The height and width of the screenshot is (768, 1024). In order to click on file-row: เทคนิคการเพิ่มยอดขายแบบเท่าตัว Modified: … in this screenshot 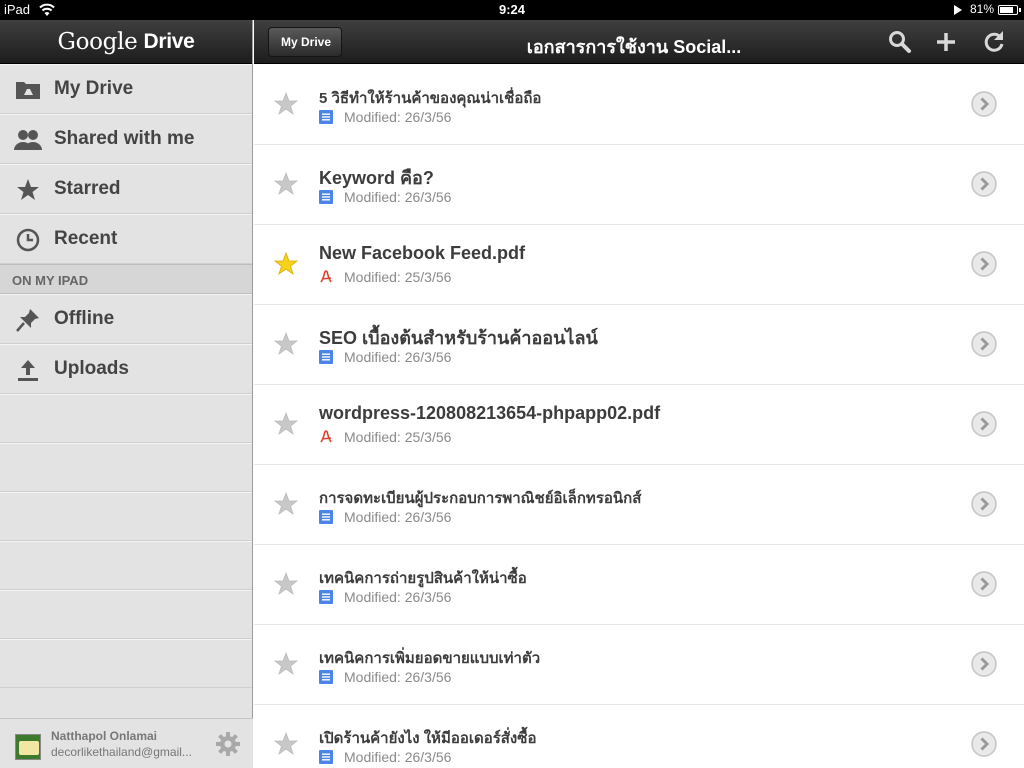, I will do `click(639, 665)`.